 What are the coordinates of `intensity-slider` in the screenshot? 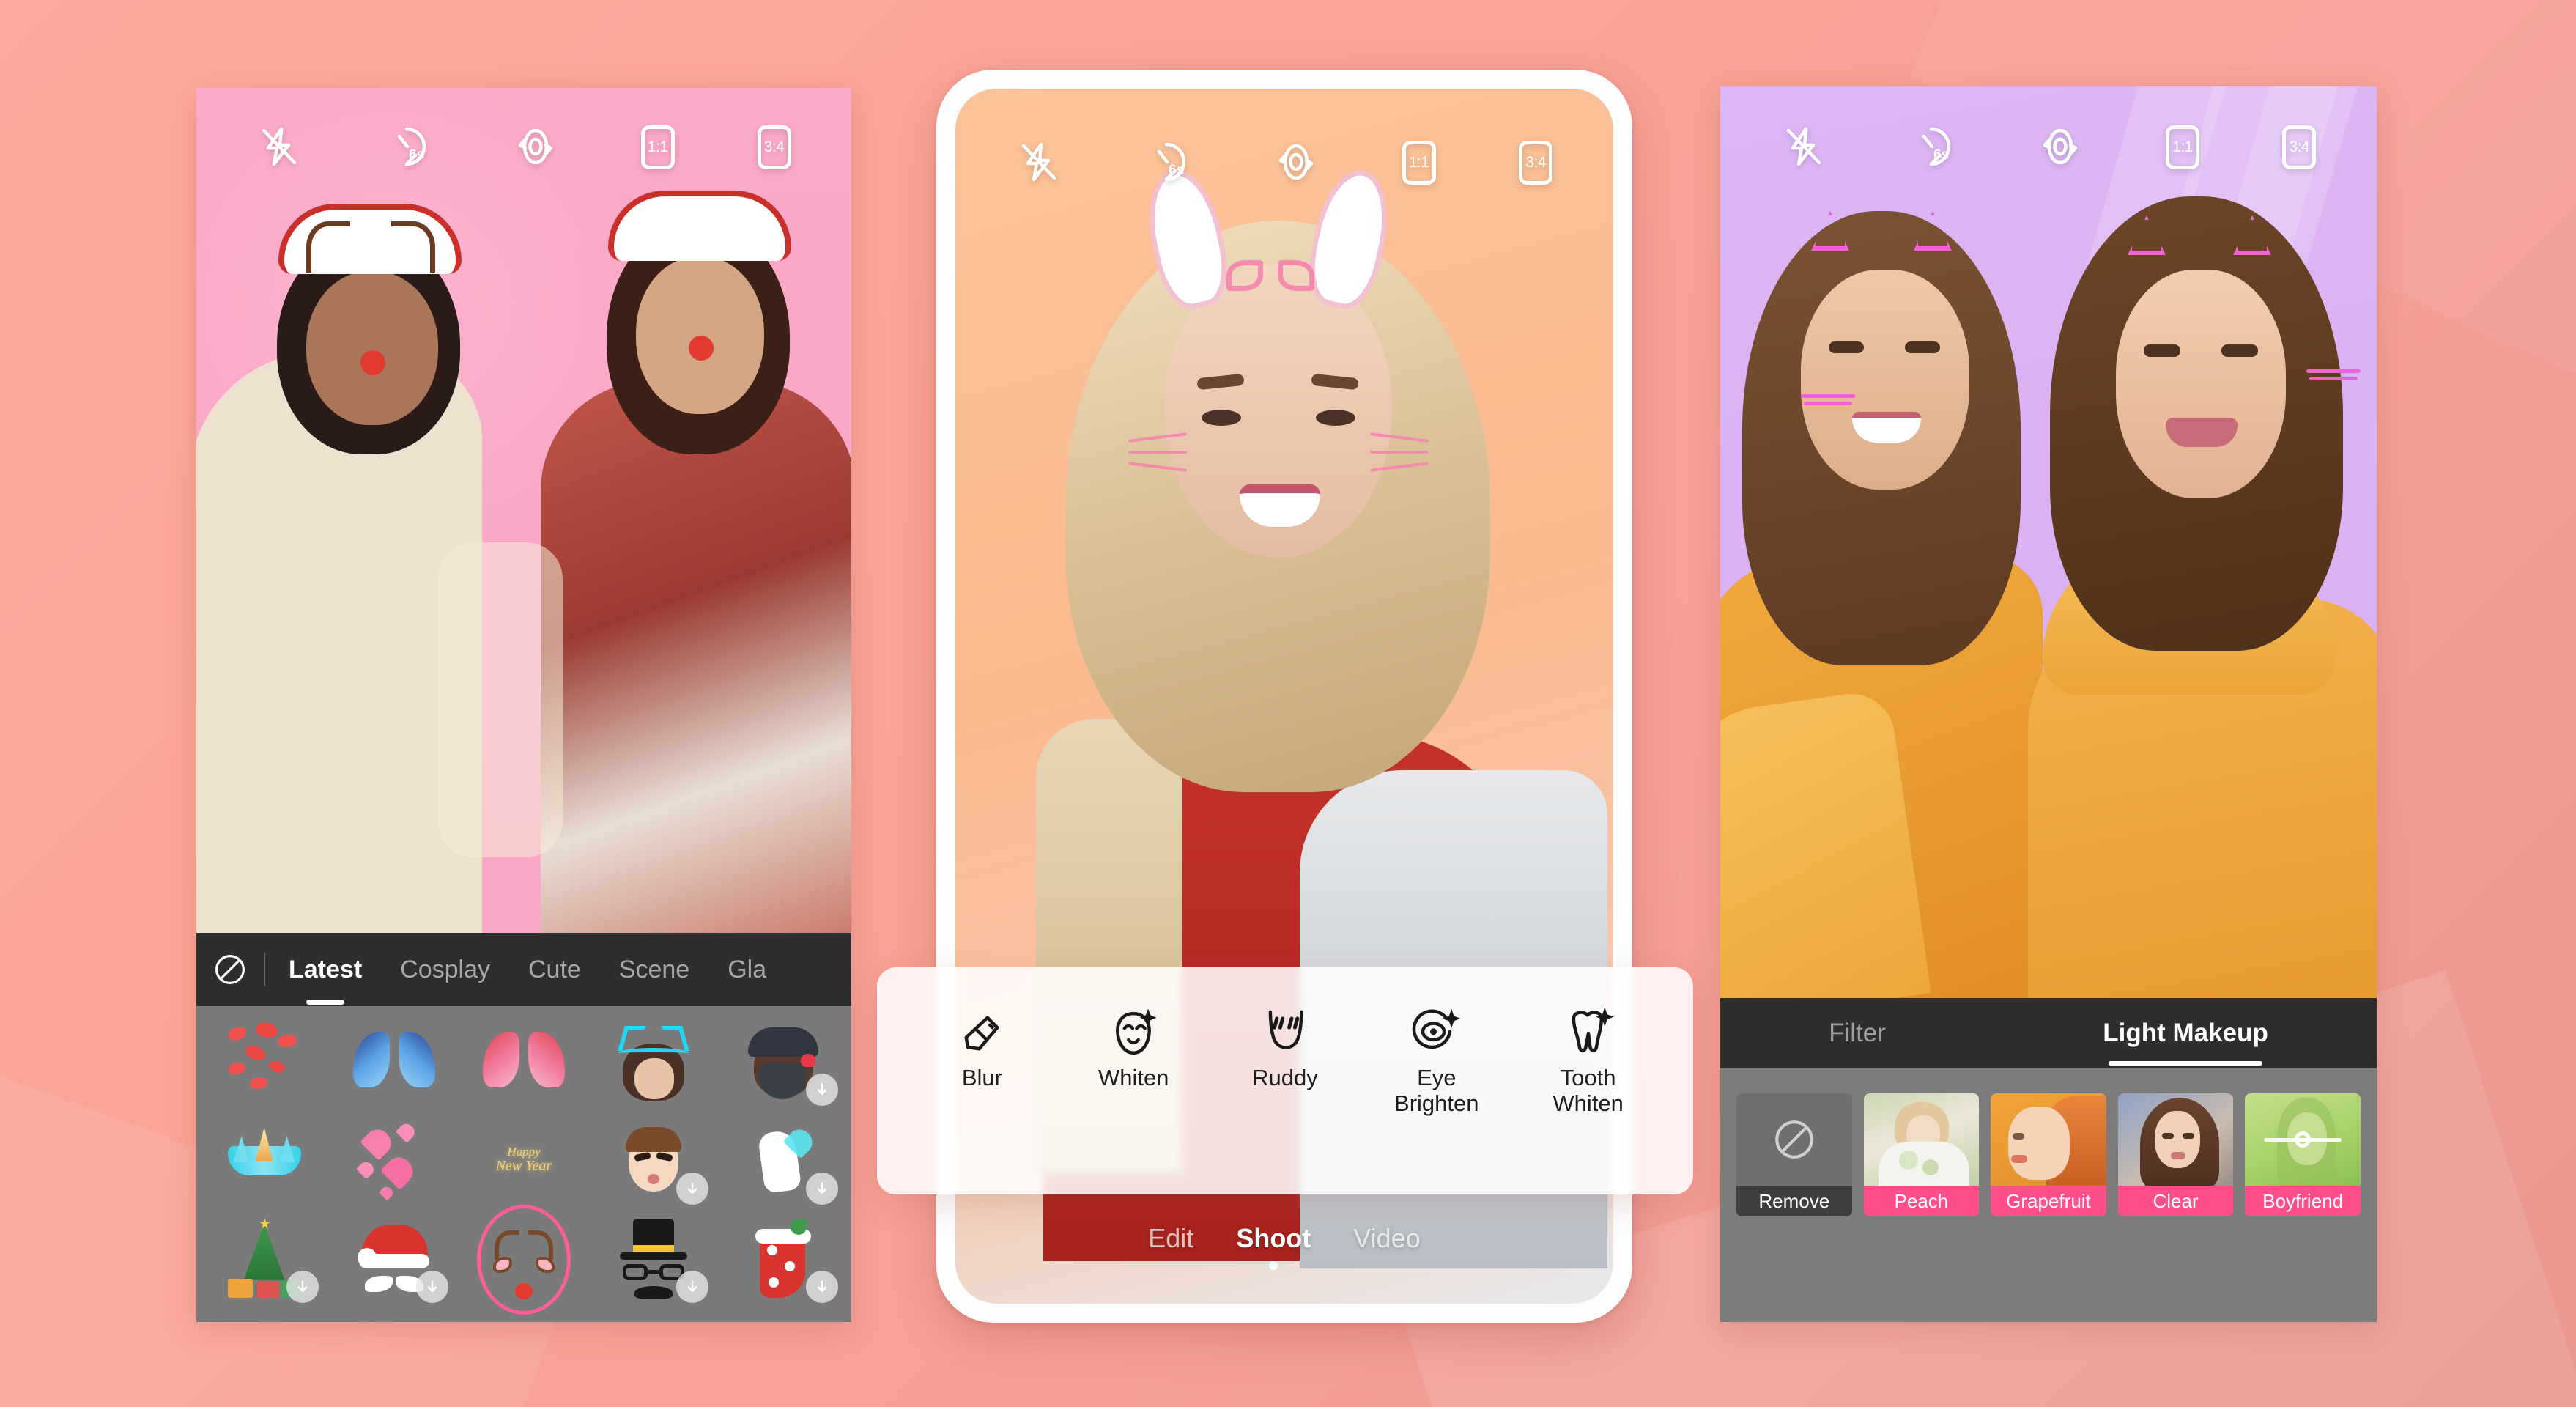 It's located at (2303, 1139).